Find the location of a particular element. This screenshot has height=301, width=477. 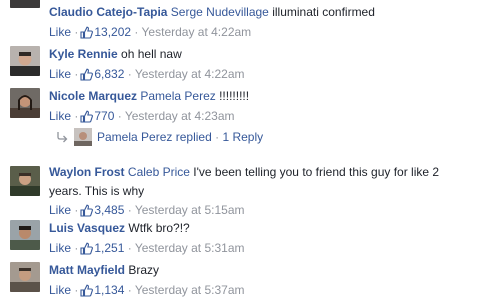

comment-author: Luis Vasquez is located at coordinates (87, 228).